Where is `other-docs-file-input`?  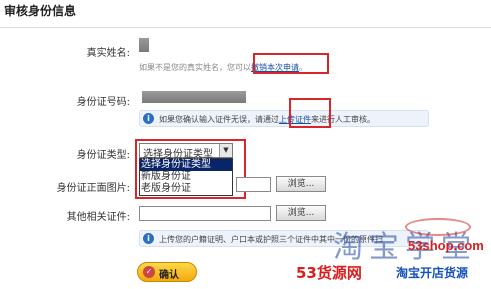
other-docs-file-input is located at coordinates (205, 213).